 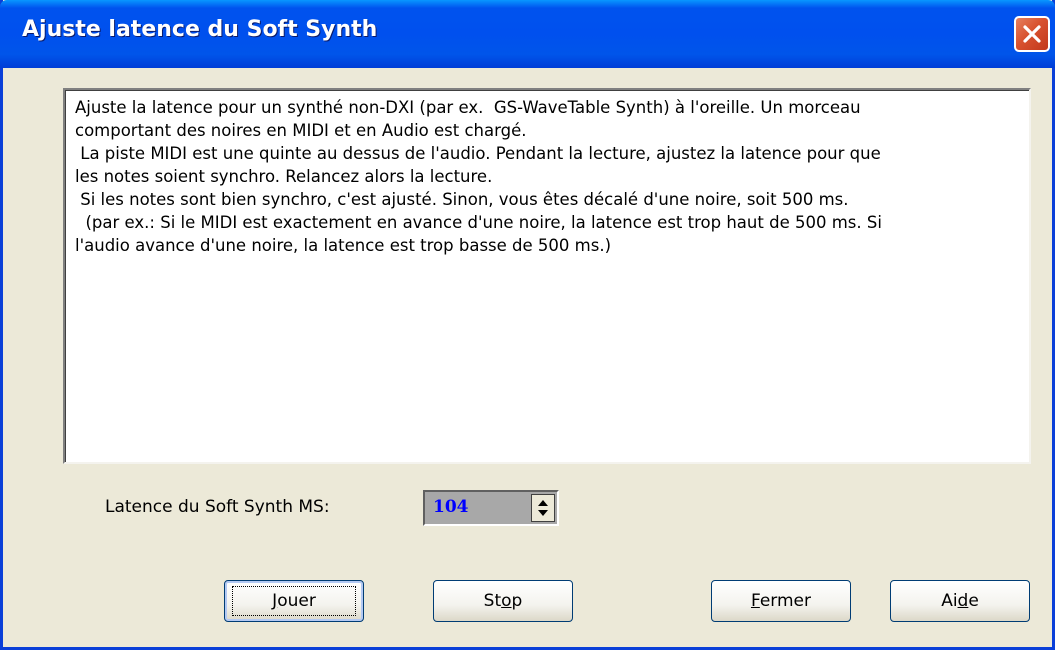 What do you see at coordinates (217, 507) in the screenshot?
I see `latency-label: Latence du Soft Synth MS:` at bounding box center [217, 507].